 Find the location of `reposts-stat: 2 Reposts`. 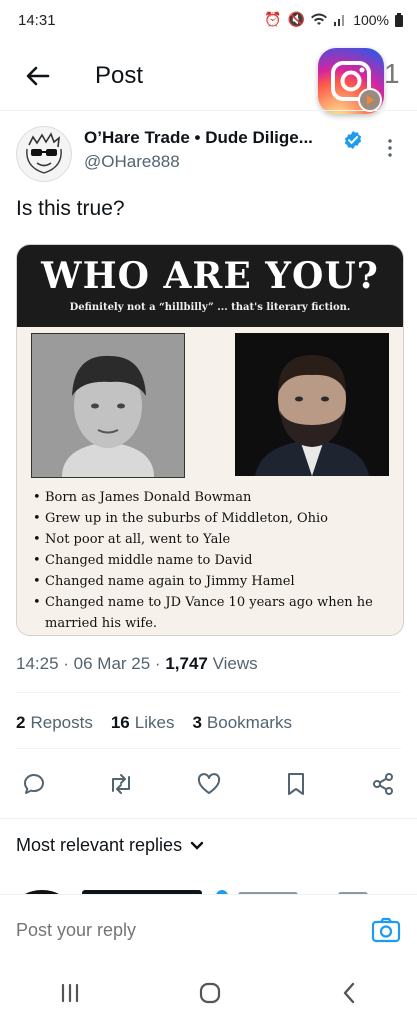

reposts-stat: 2 Reposts is located at coordinates (54, 723).